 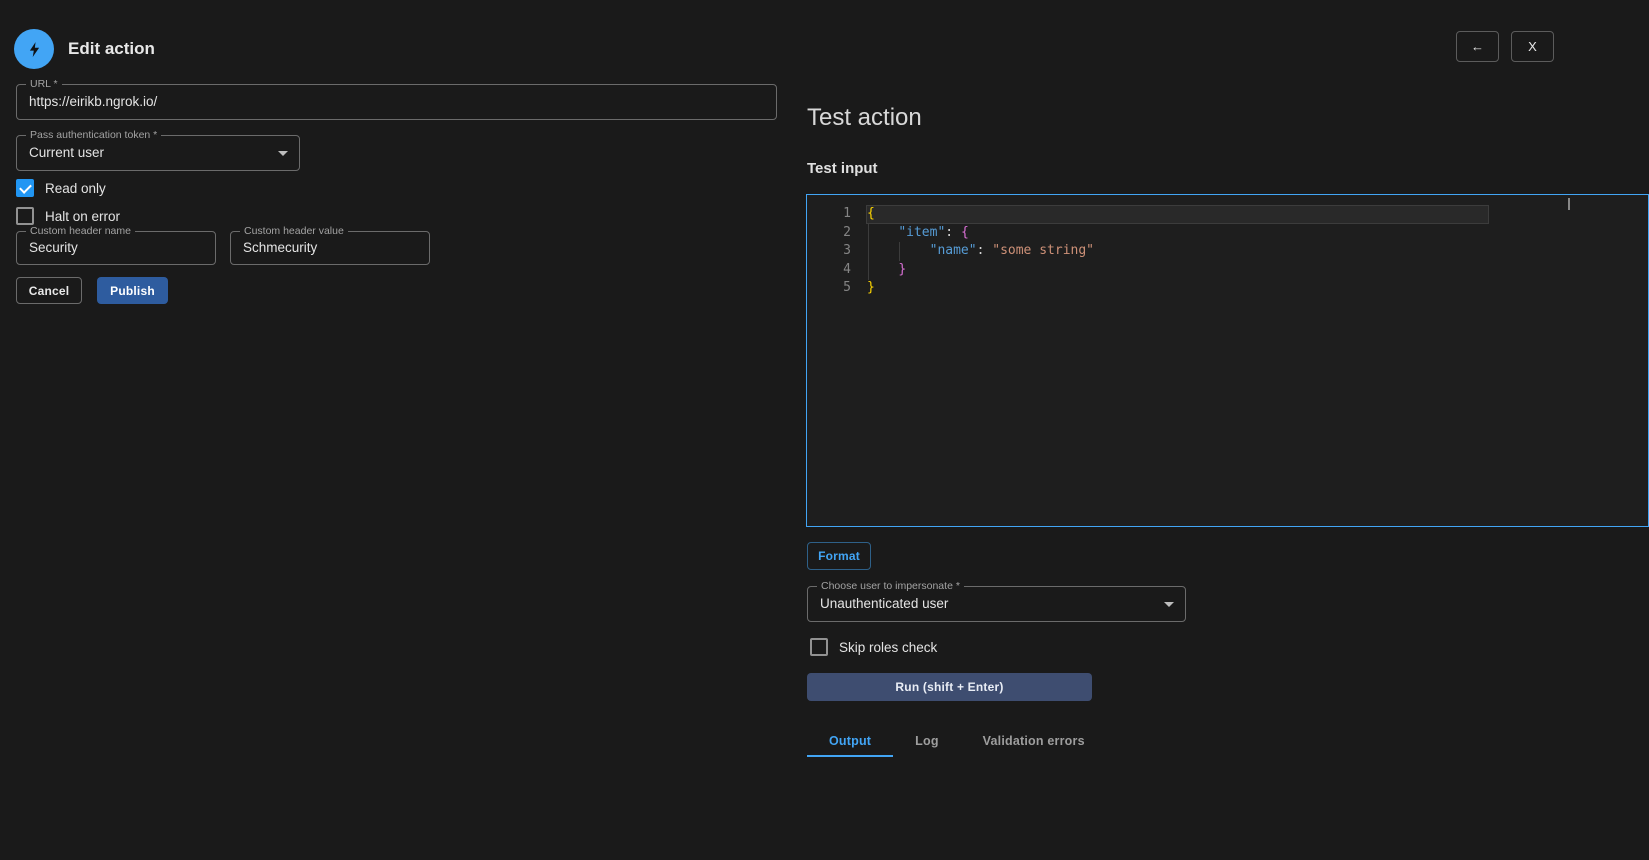 What do you see at coordinates (25, 216) in the screenshot?
I see `halt-on-error-checkbox` at bounding box center [25, 216].